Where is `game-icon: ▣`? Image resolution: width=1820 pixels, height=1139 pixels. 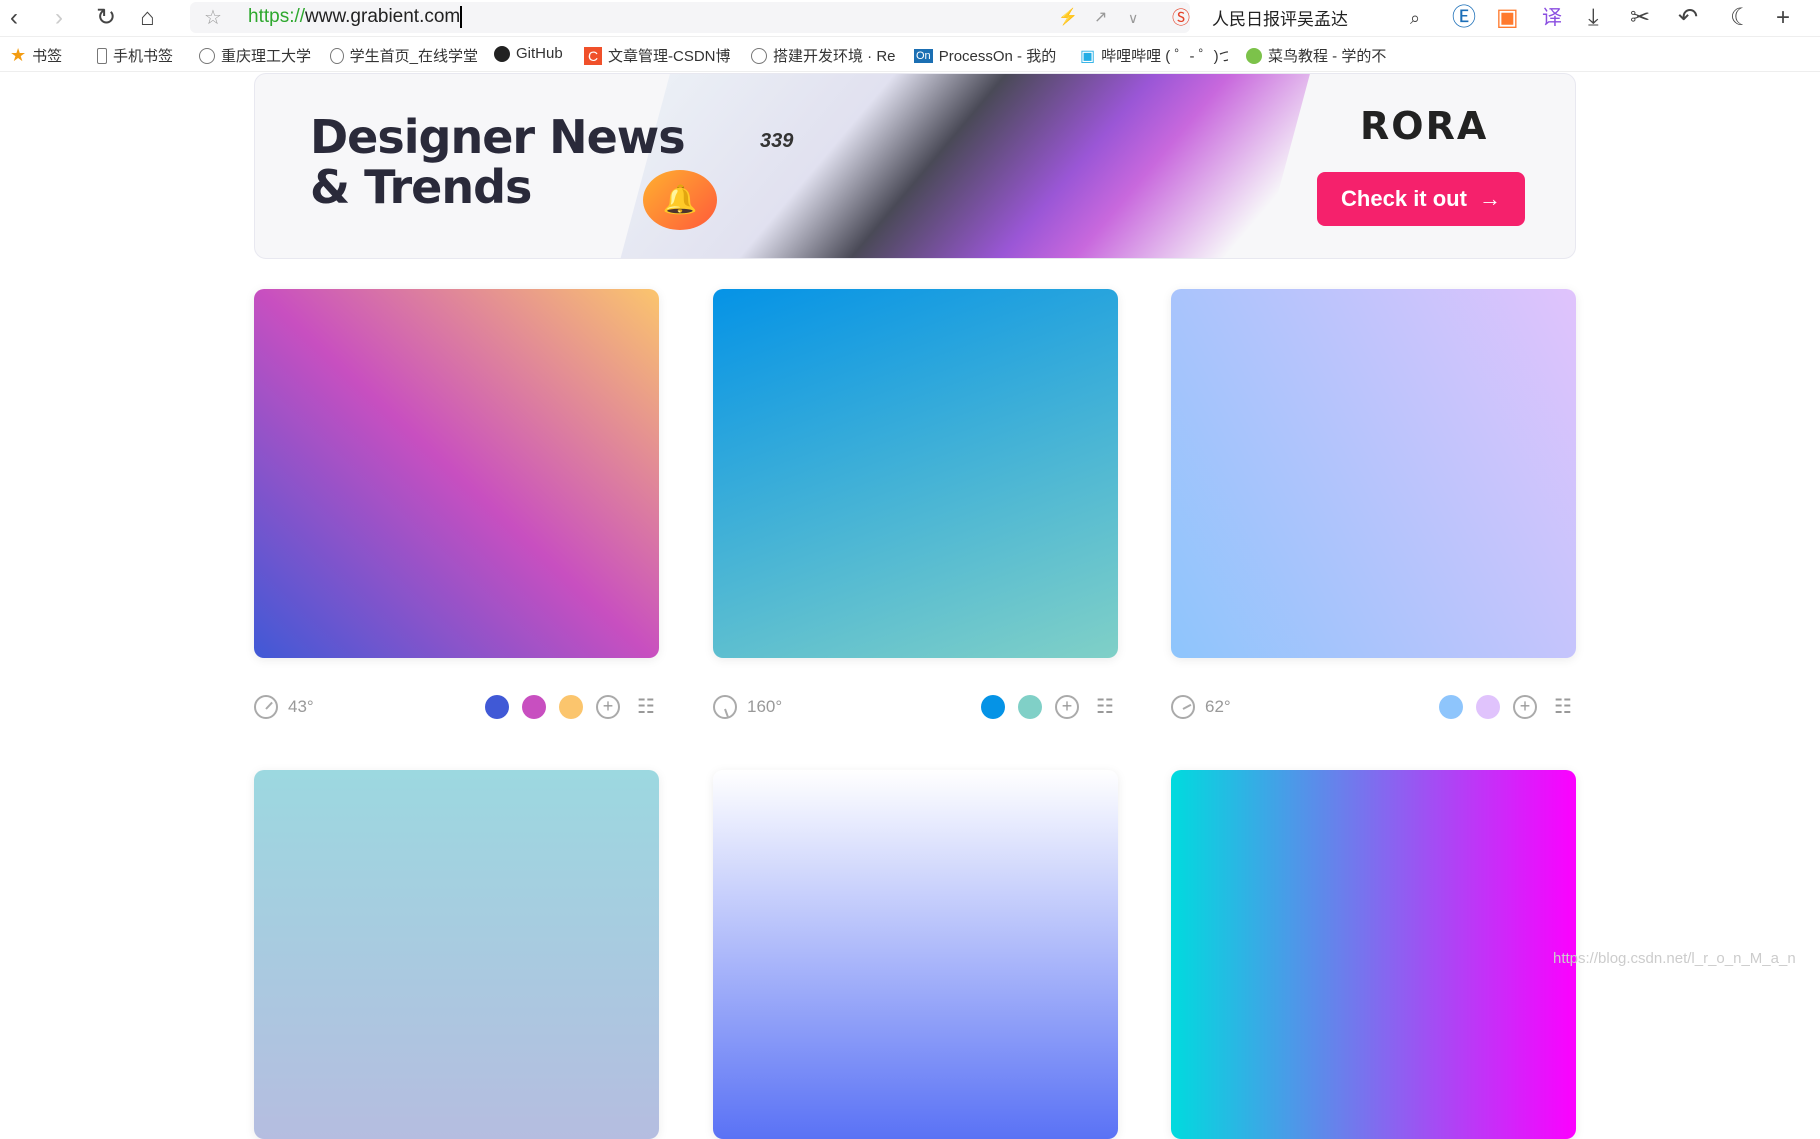
game-icon: ▣ is located at coordinates (1507, 18).